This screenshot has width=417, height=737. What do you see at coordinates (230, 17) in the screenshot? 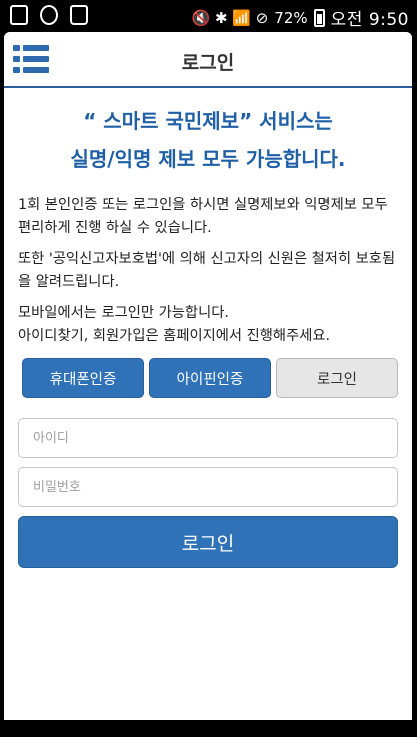
I see `signal-icons: 🔇 ✱ 📶 ⊘` at bounding box center [230, 17].